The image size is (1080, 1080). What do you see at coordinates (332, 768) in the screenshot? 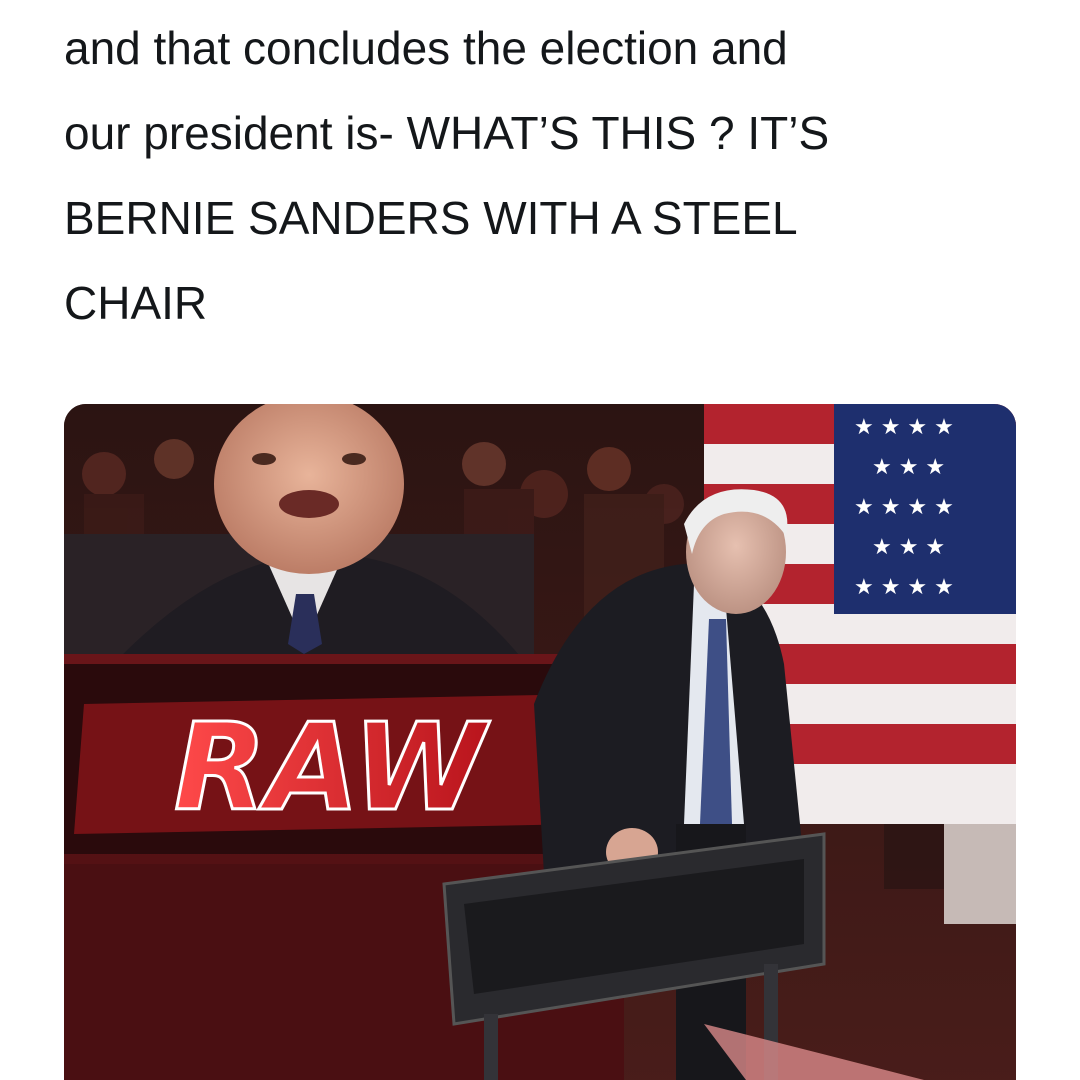
I see `raw-logo: RAW` at bounding box center [332, 768].